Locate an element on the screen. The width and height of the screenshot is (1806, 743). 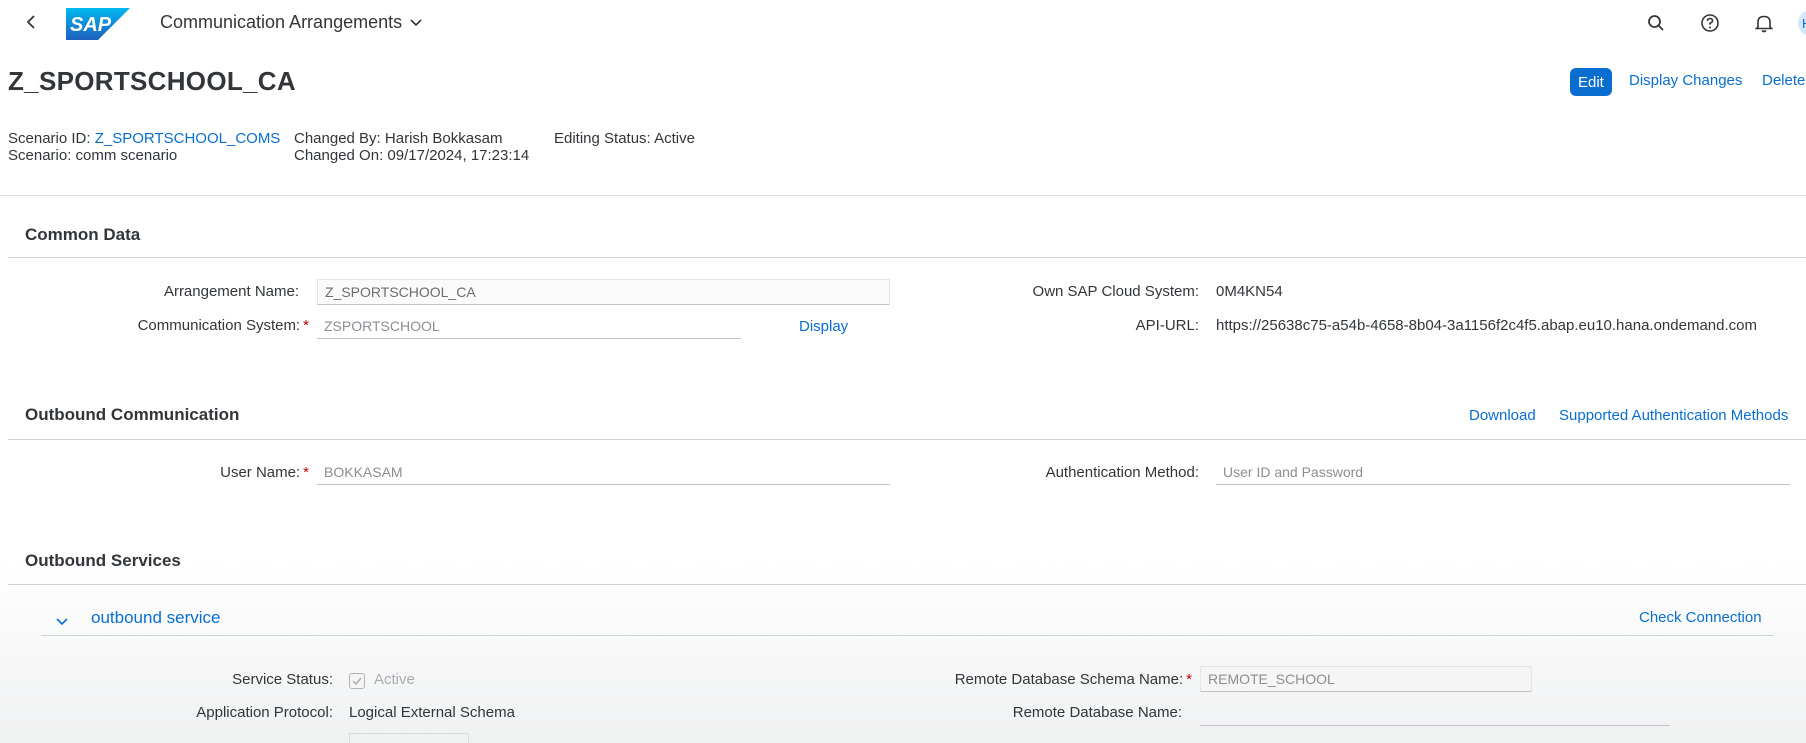
changed-on-value: 09/17/2024, 17:23:14 is located at coordinates (458, 155).